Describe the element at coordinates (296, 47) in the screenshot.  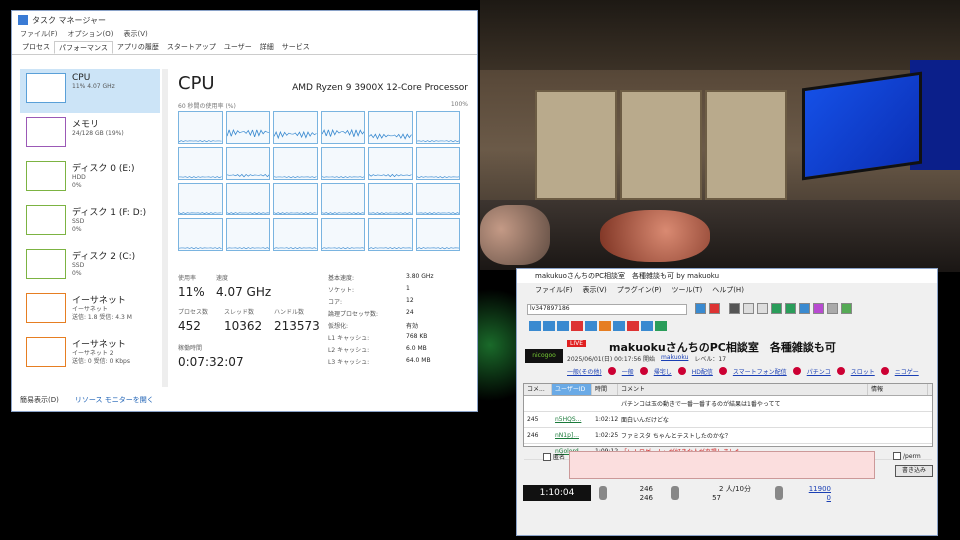
I see `tab-services: サービス` at that location.